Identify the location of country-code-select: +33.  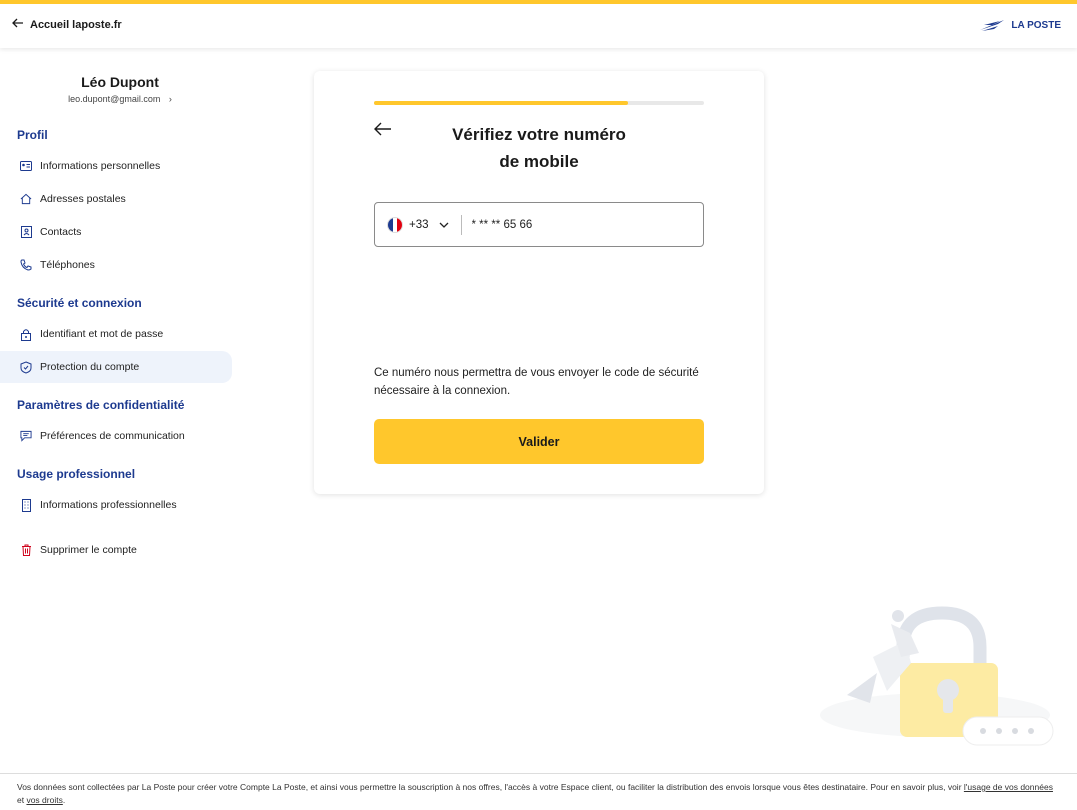
(418, 224).